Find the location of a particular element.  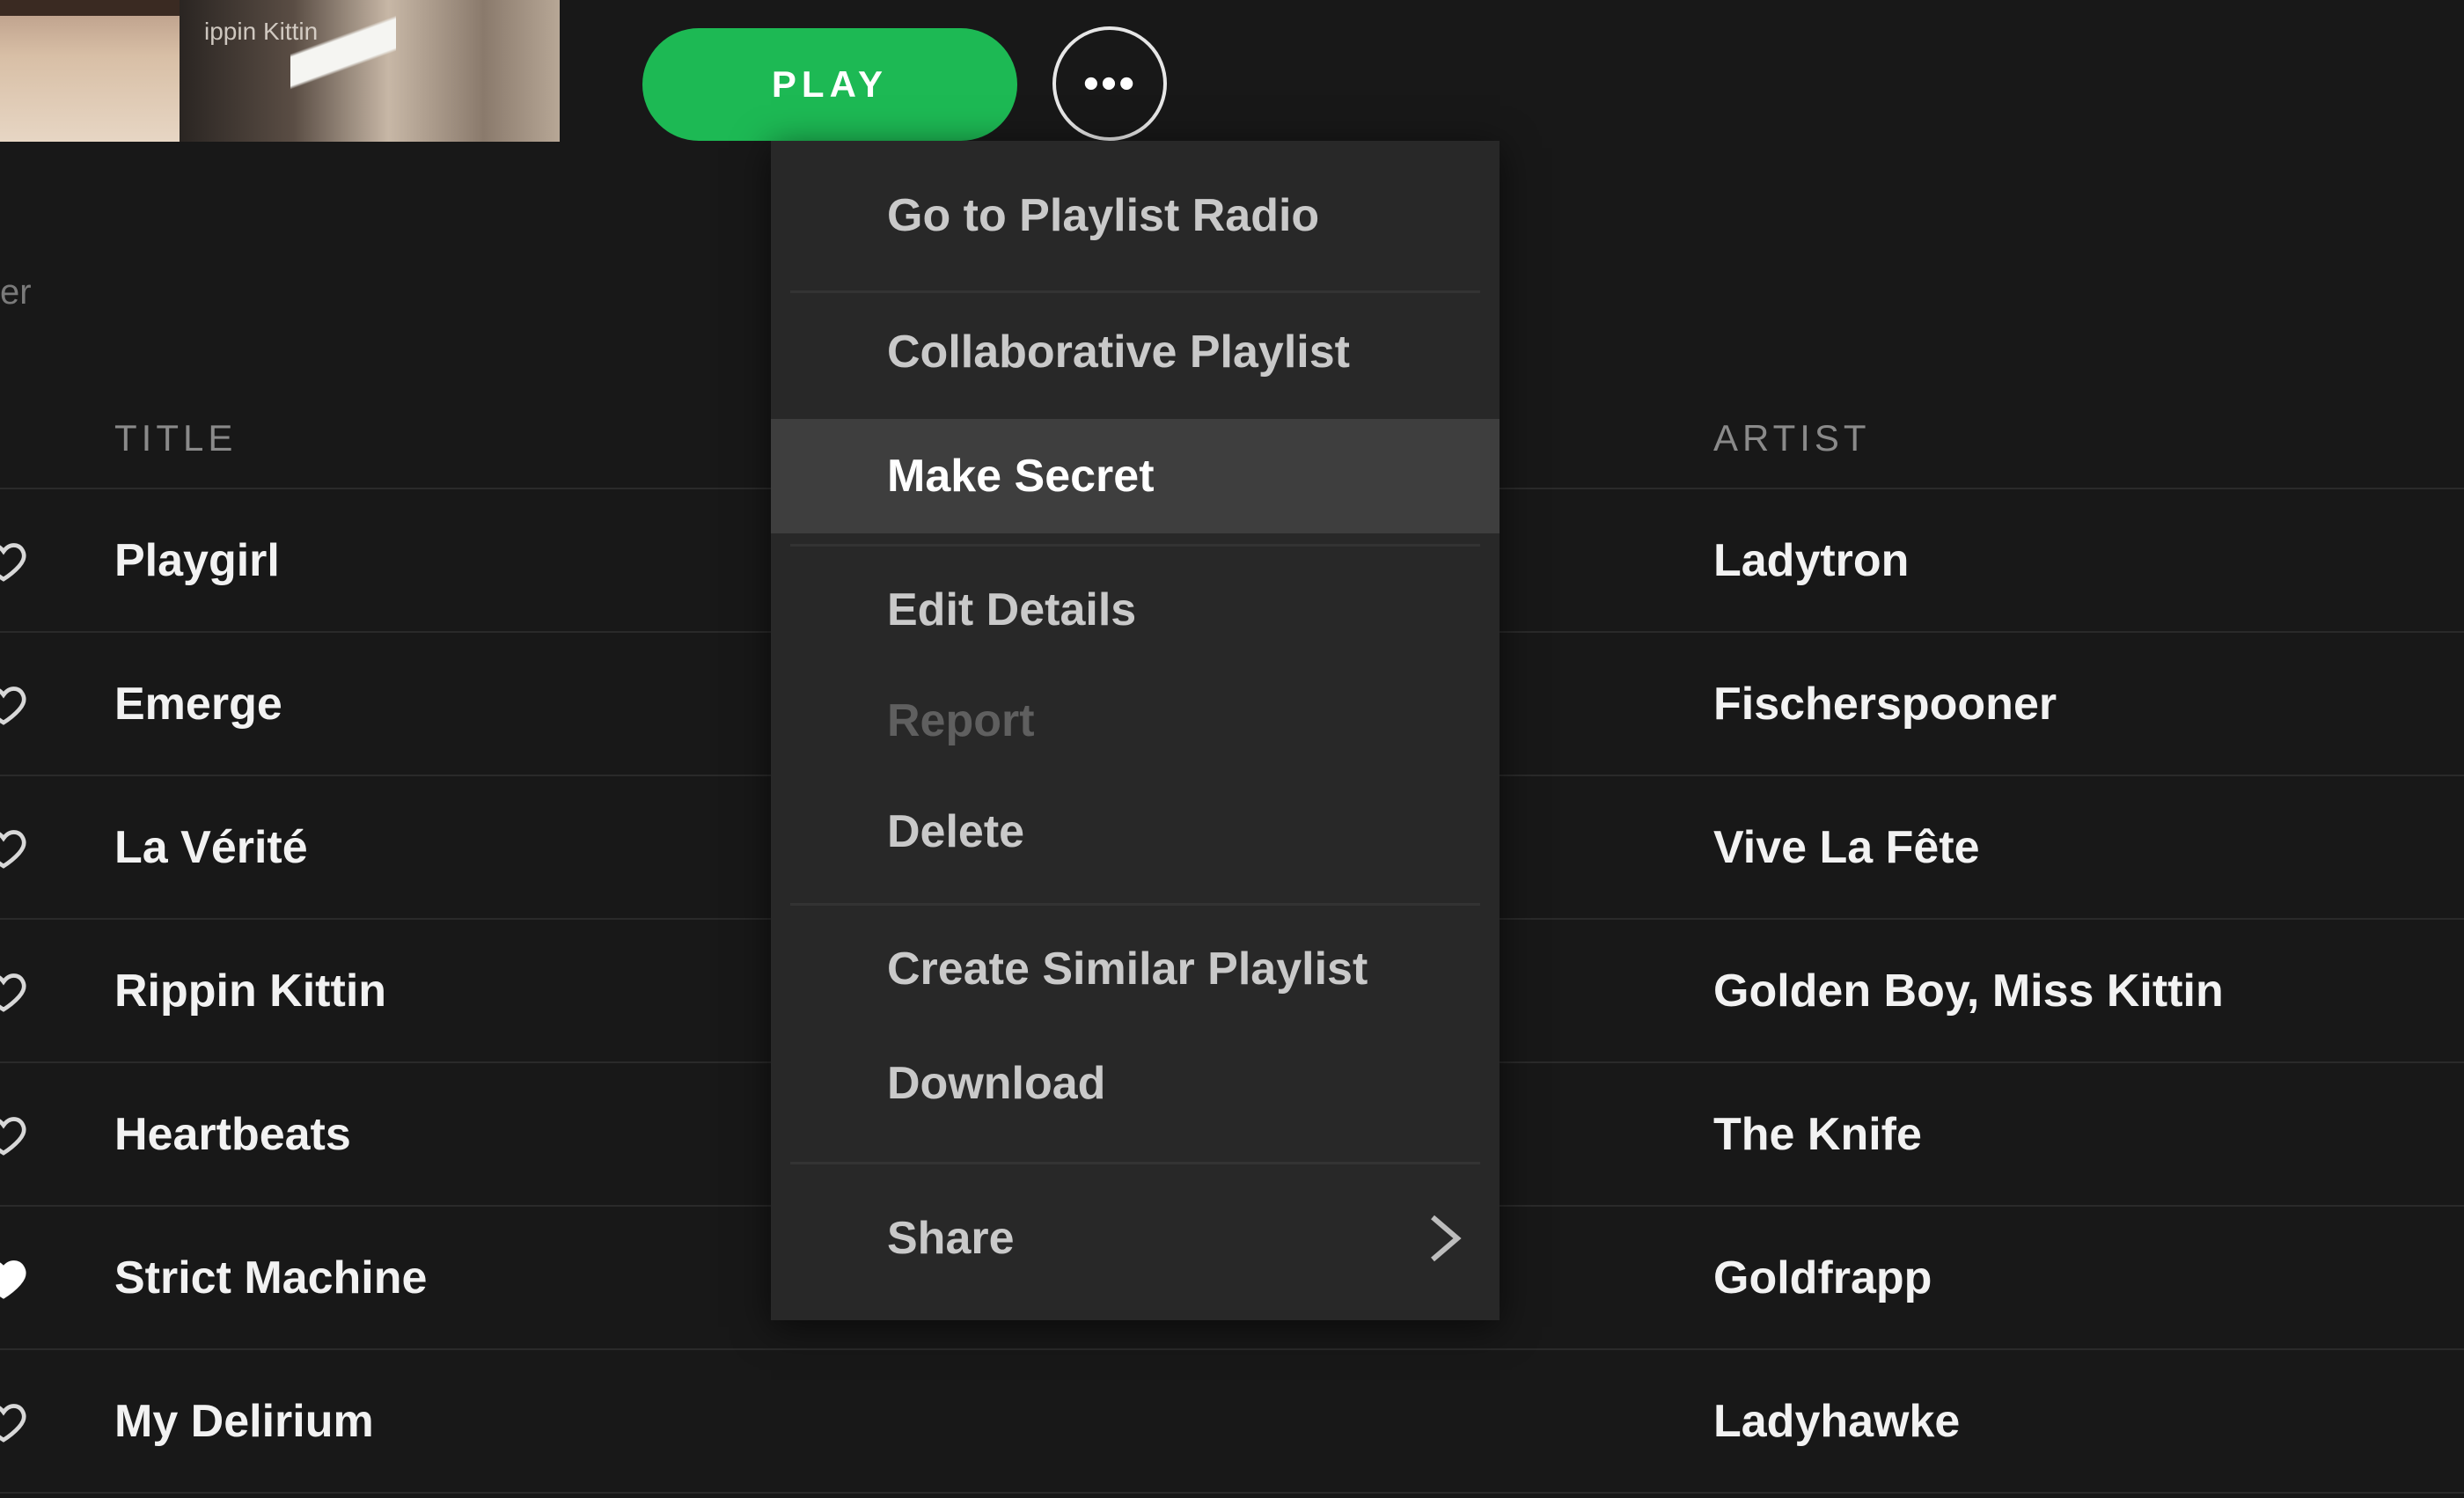

track-artist: Goldfrapp is located at coordinates (1823, 1278).